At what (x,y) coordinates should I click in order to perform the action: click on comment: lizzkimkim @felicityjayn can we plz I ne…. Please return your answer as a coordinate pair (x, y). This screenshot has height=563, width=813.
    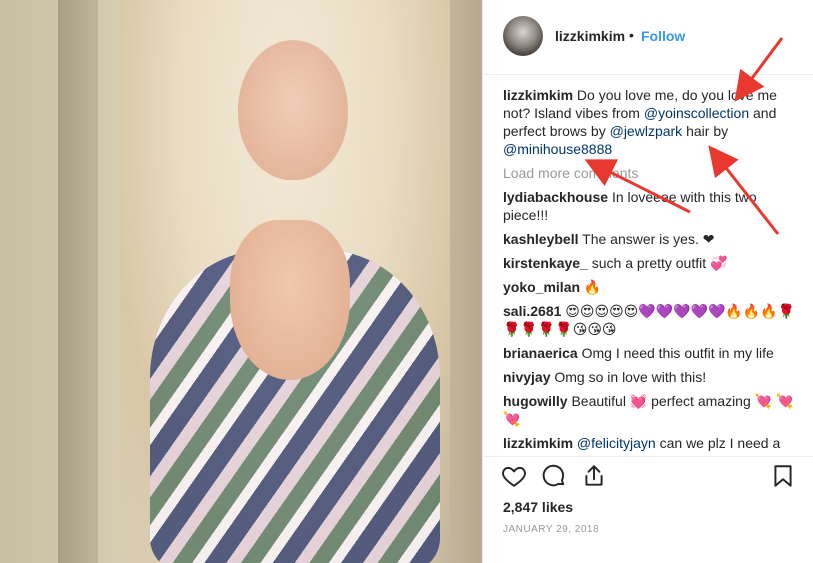
    Looking at the image, I should click on (652, 443).